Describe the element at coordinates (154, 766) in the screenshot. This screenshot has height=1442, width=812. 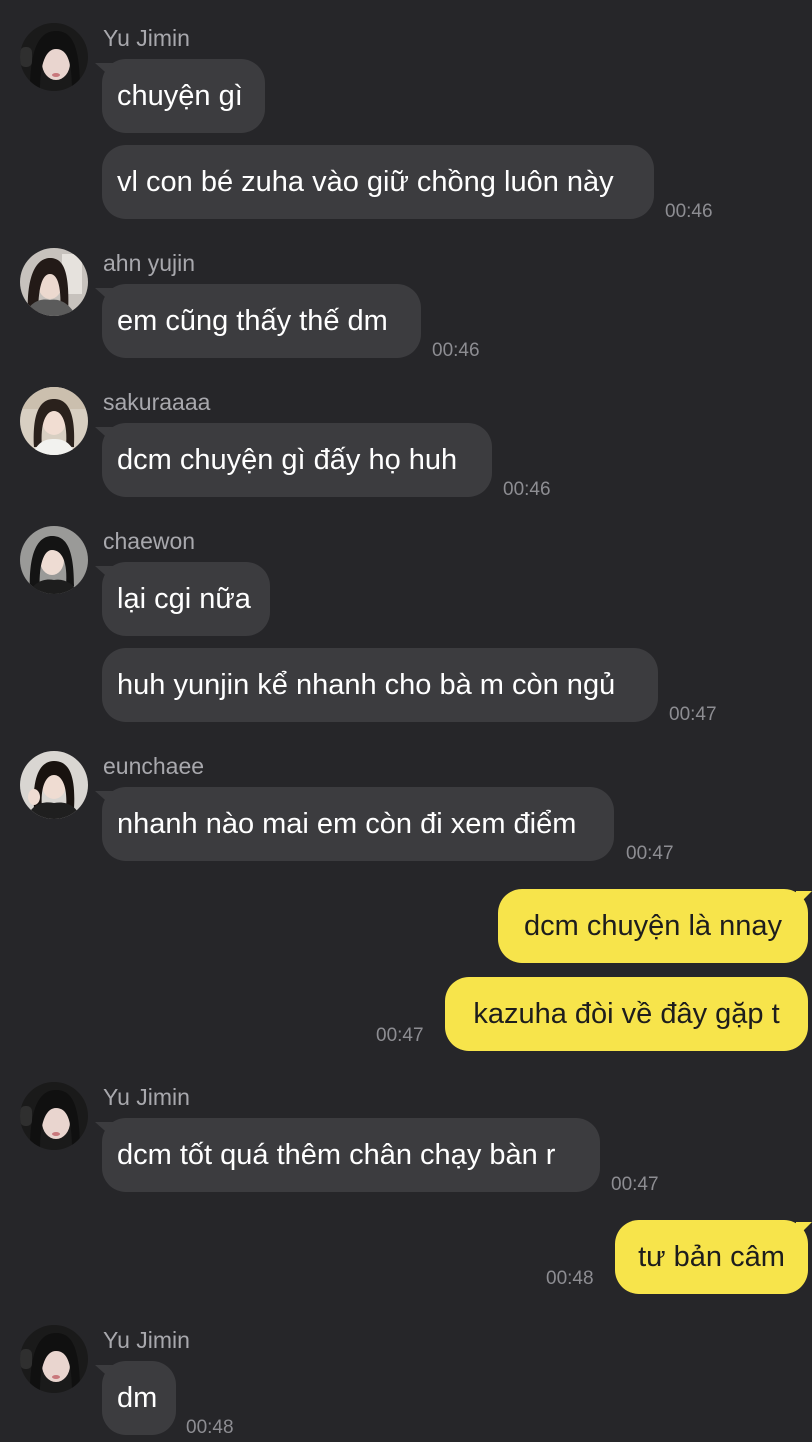
I see `sender-name: eunchaee` at that location.